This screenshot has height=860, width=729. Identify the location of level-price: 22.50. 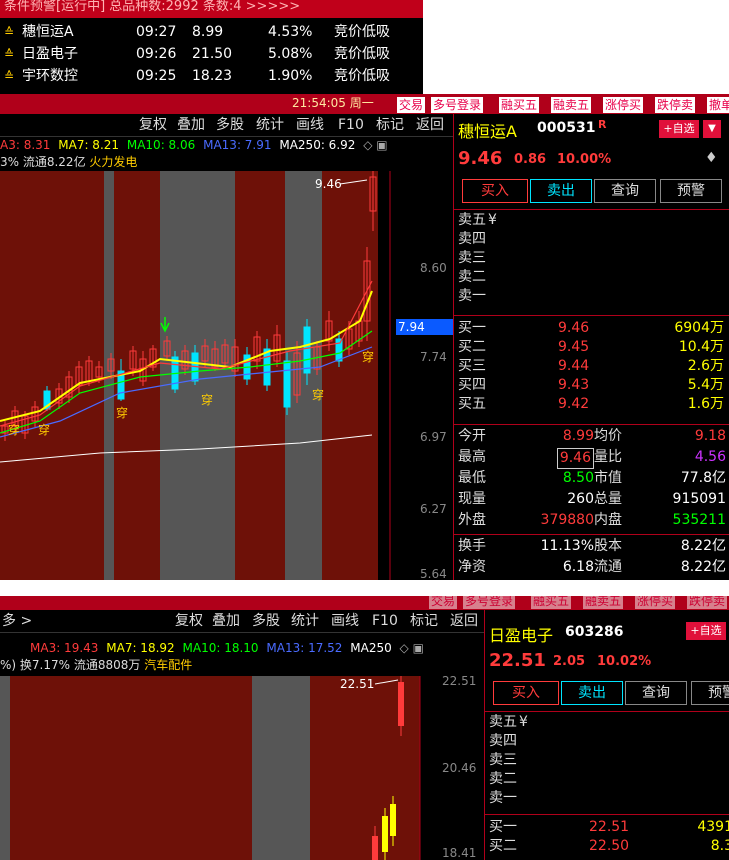
(609, 846).